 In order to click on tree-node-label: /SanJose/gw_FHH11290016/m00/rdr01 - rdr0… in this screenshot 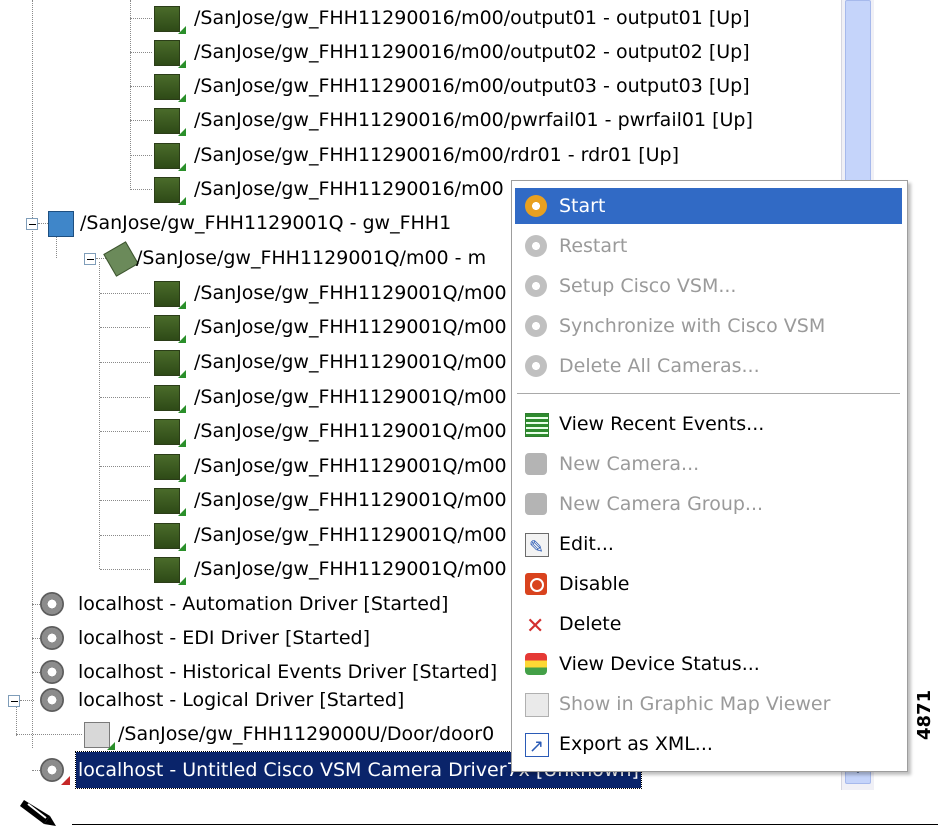, I will do `click(436, 155)`.